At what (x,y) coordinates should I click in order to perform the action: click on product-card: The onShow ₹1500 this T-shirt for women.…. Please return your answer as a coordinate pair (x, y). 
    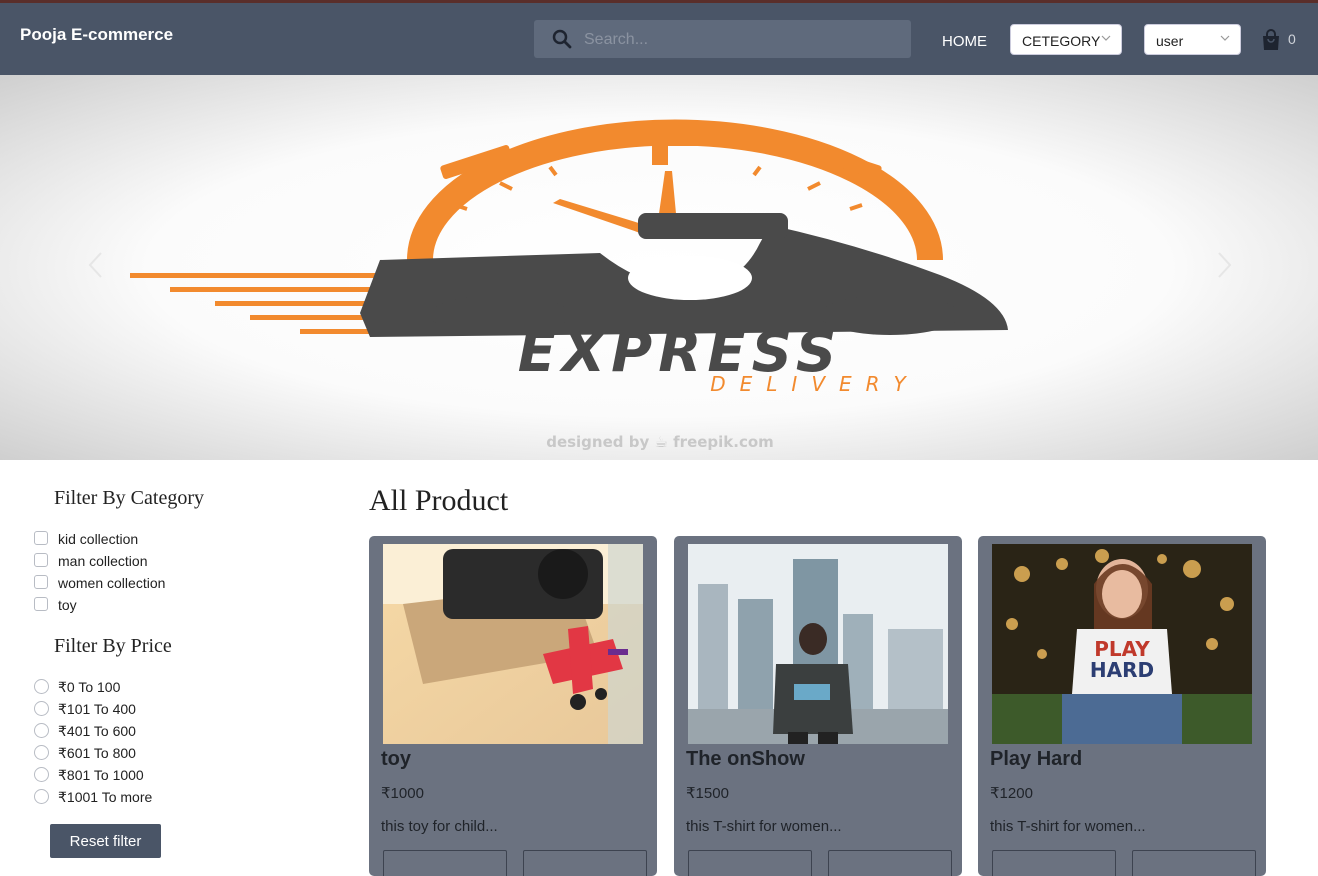
    Looking at the image, I should click on (818, 706).